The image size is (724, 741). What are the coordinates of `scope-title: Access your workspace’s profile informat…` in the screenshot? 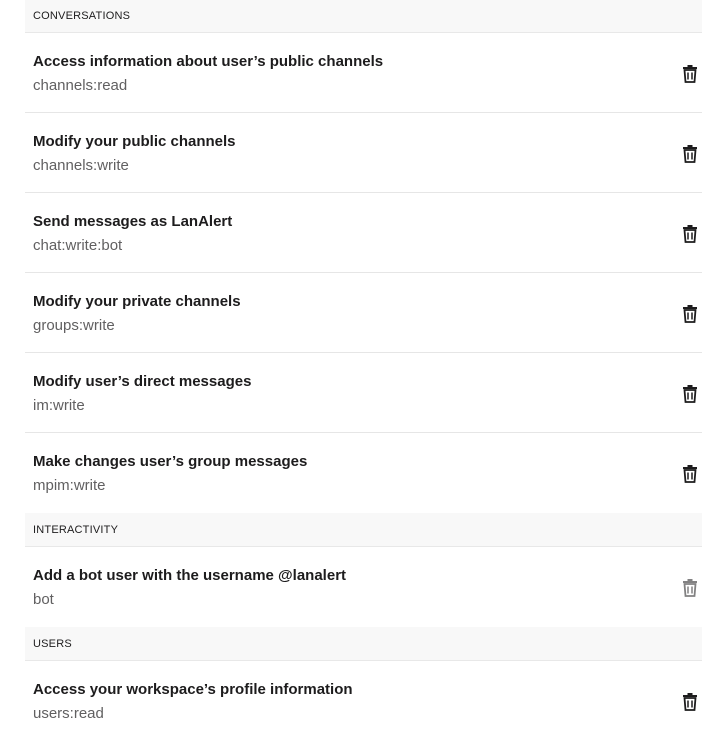 It's located at (193, 689).